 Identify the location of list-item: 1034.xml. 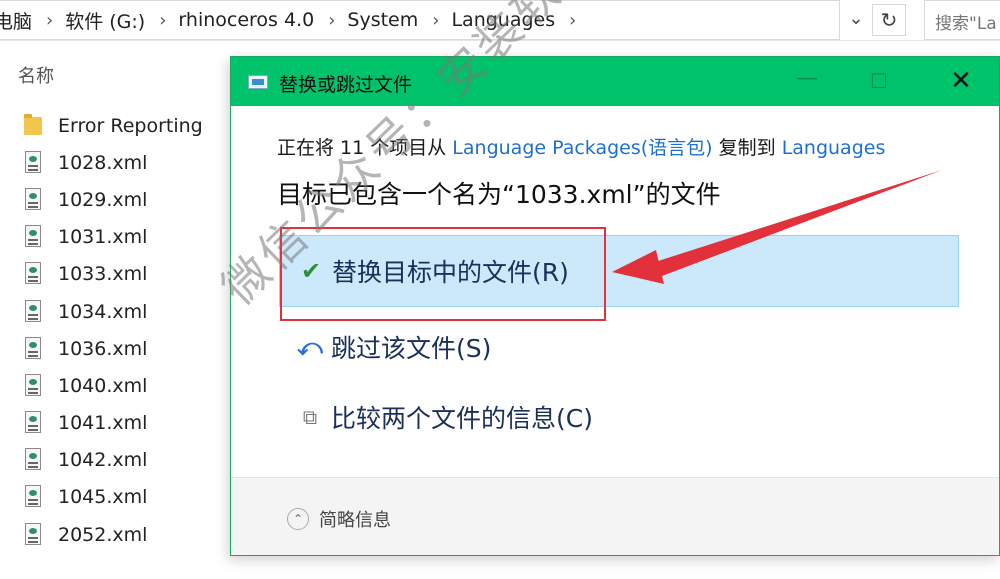
(116, 311).